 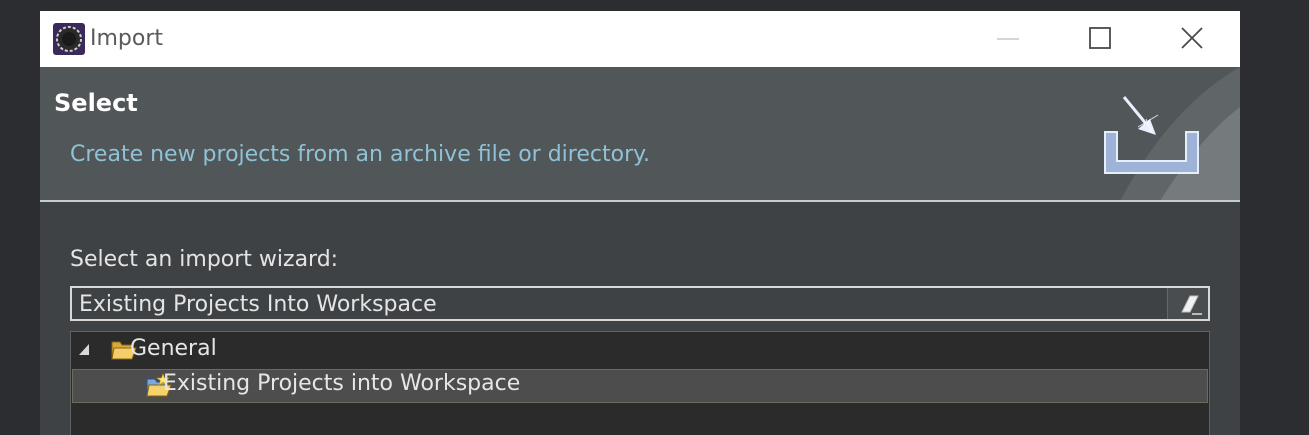 I want to click on tree-item-label: Existing Projects into Workspace, so click(x=342, y=383).